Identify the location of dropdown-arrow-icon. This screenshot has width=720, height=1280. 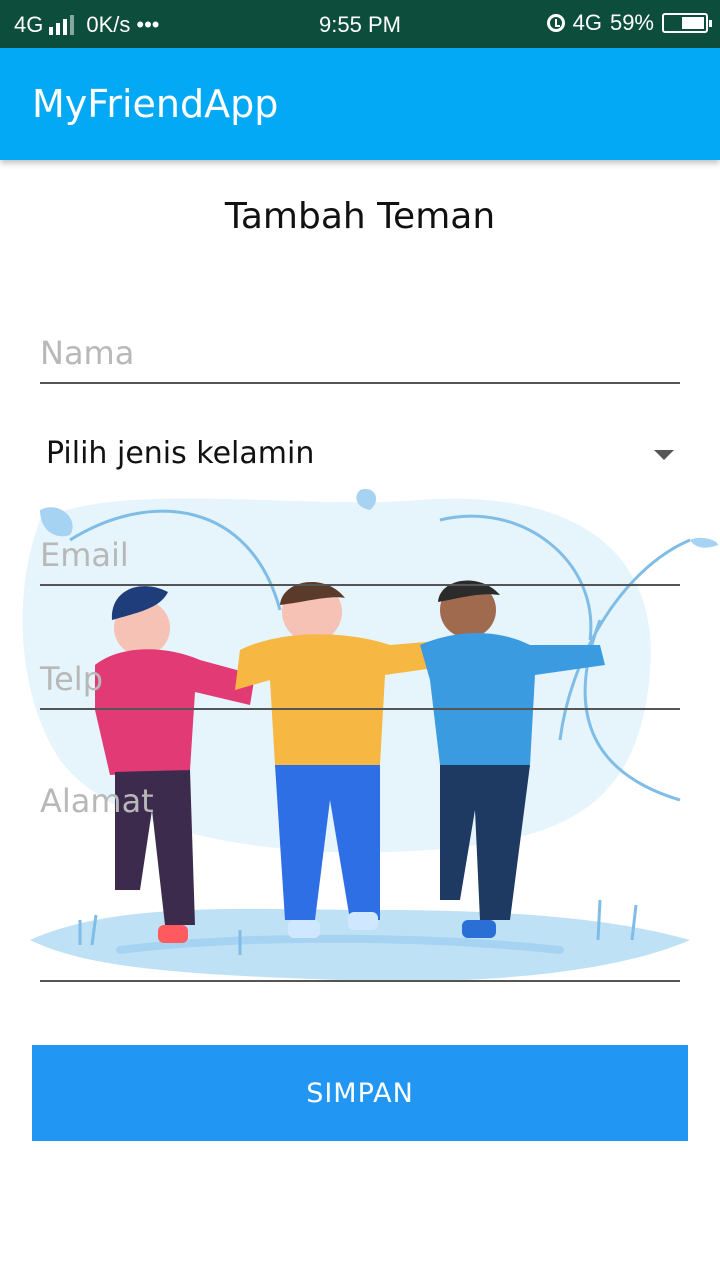
(664, 455).